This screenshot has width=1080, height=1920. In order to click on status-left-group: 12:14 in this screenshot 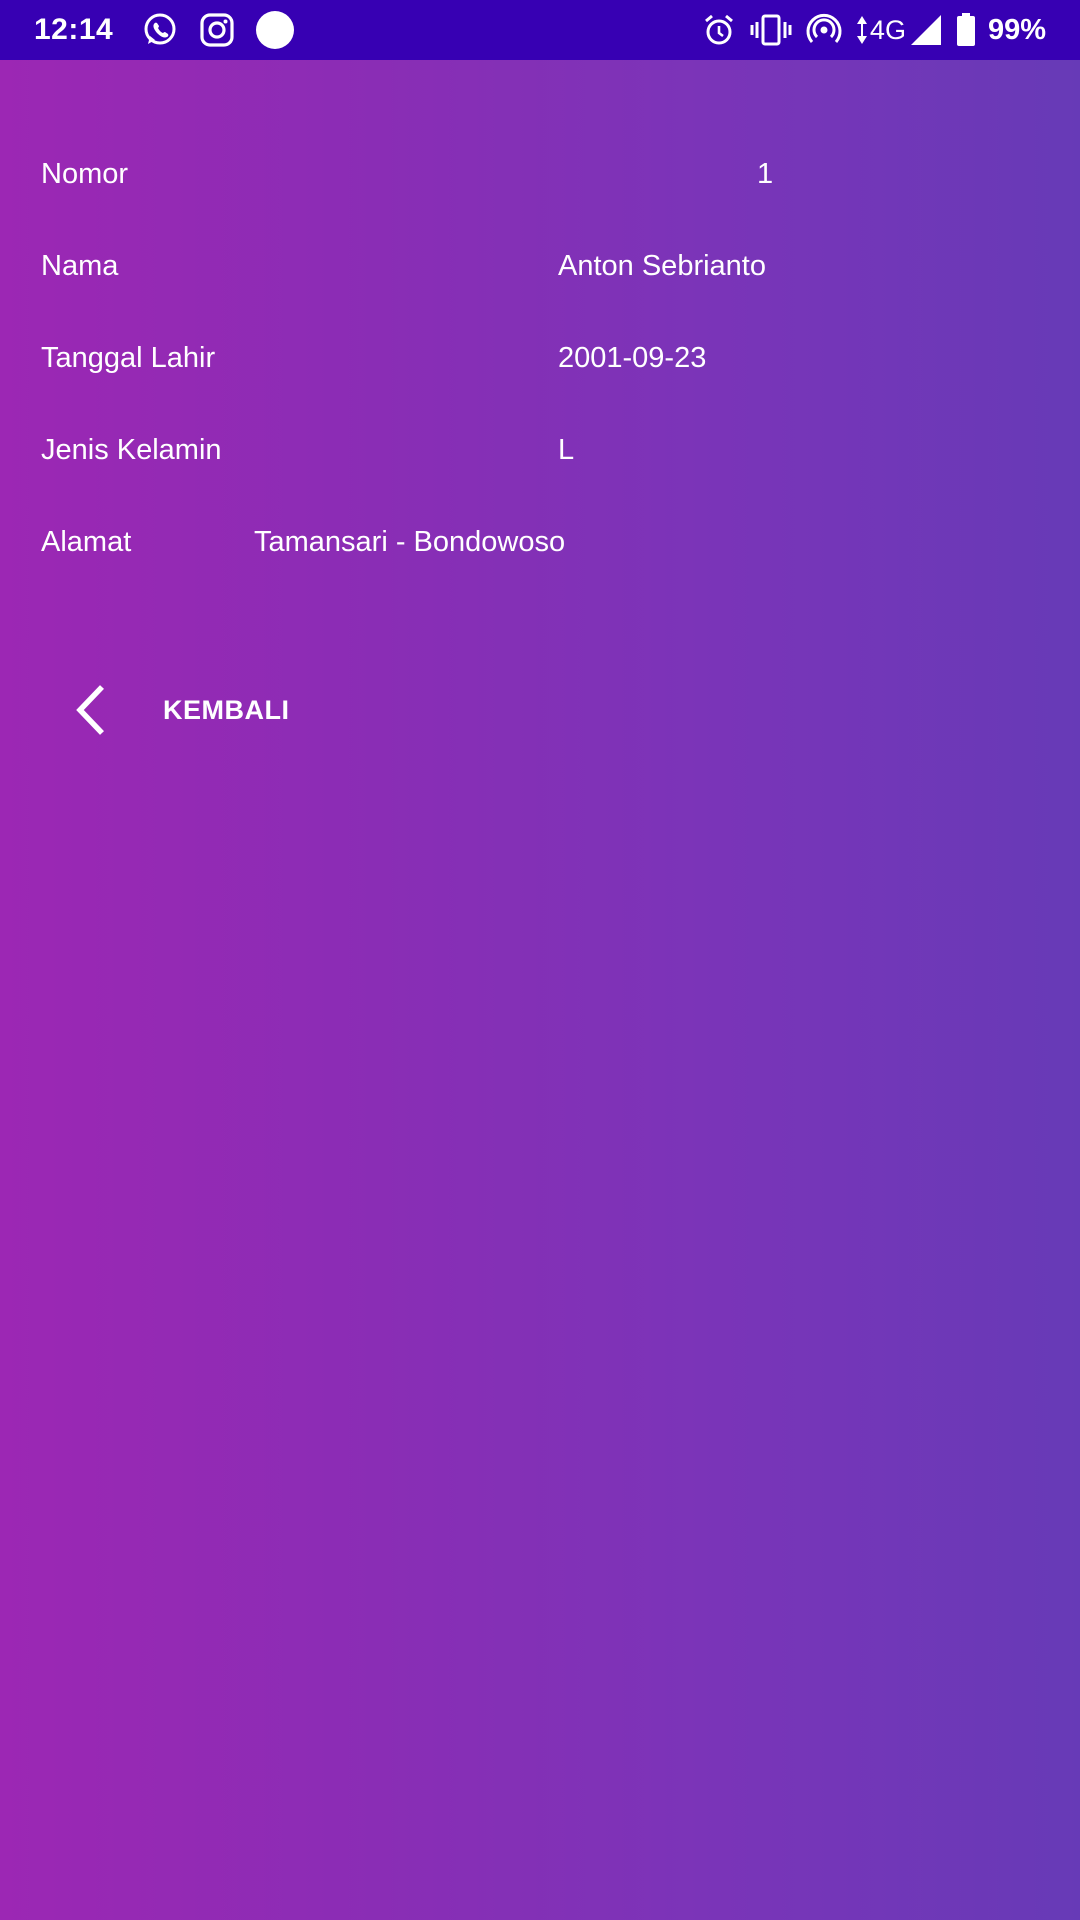, I will do `click(174, 30)`.